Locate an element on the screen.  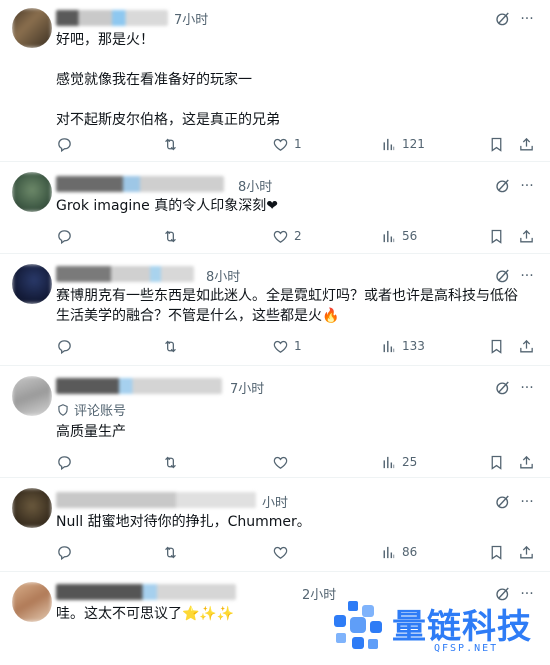
views-button: 56 is located at coordinates (398, 236).